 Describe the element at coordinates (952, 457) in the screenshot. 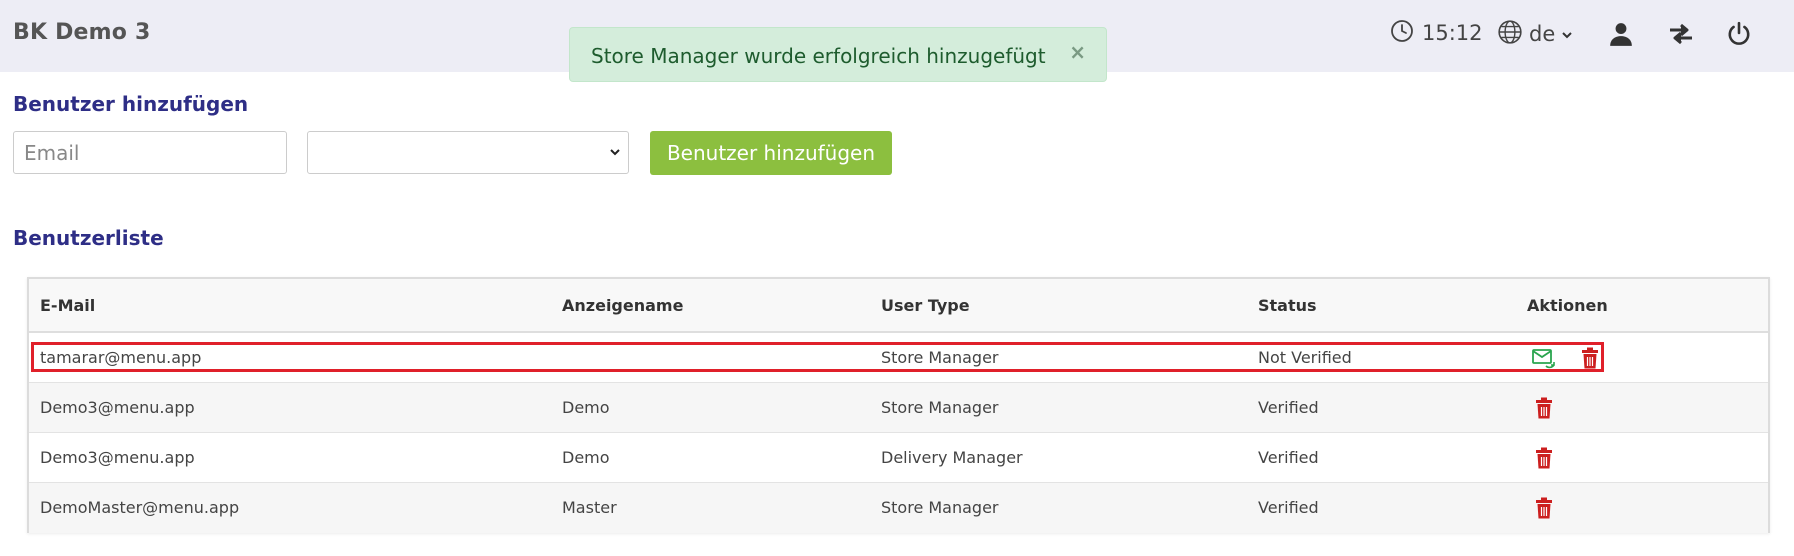

I see `cell-user-type: Delivery Manager` at that location.